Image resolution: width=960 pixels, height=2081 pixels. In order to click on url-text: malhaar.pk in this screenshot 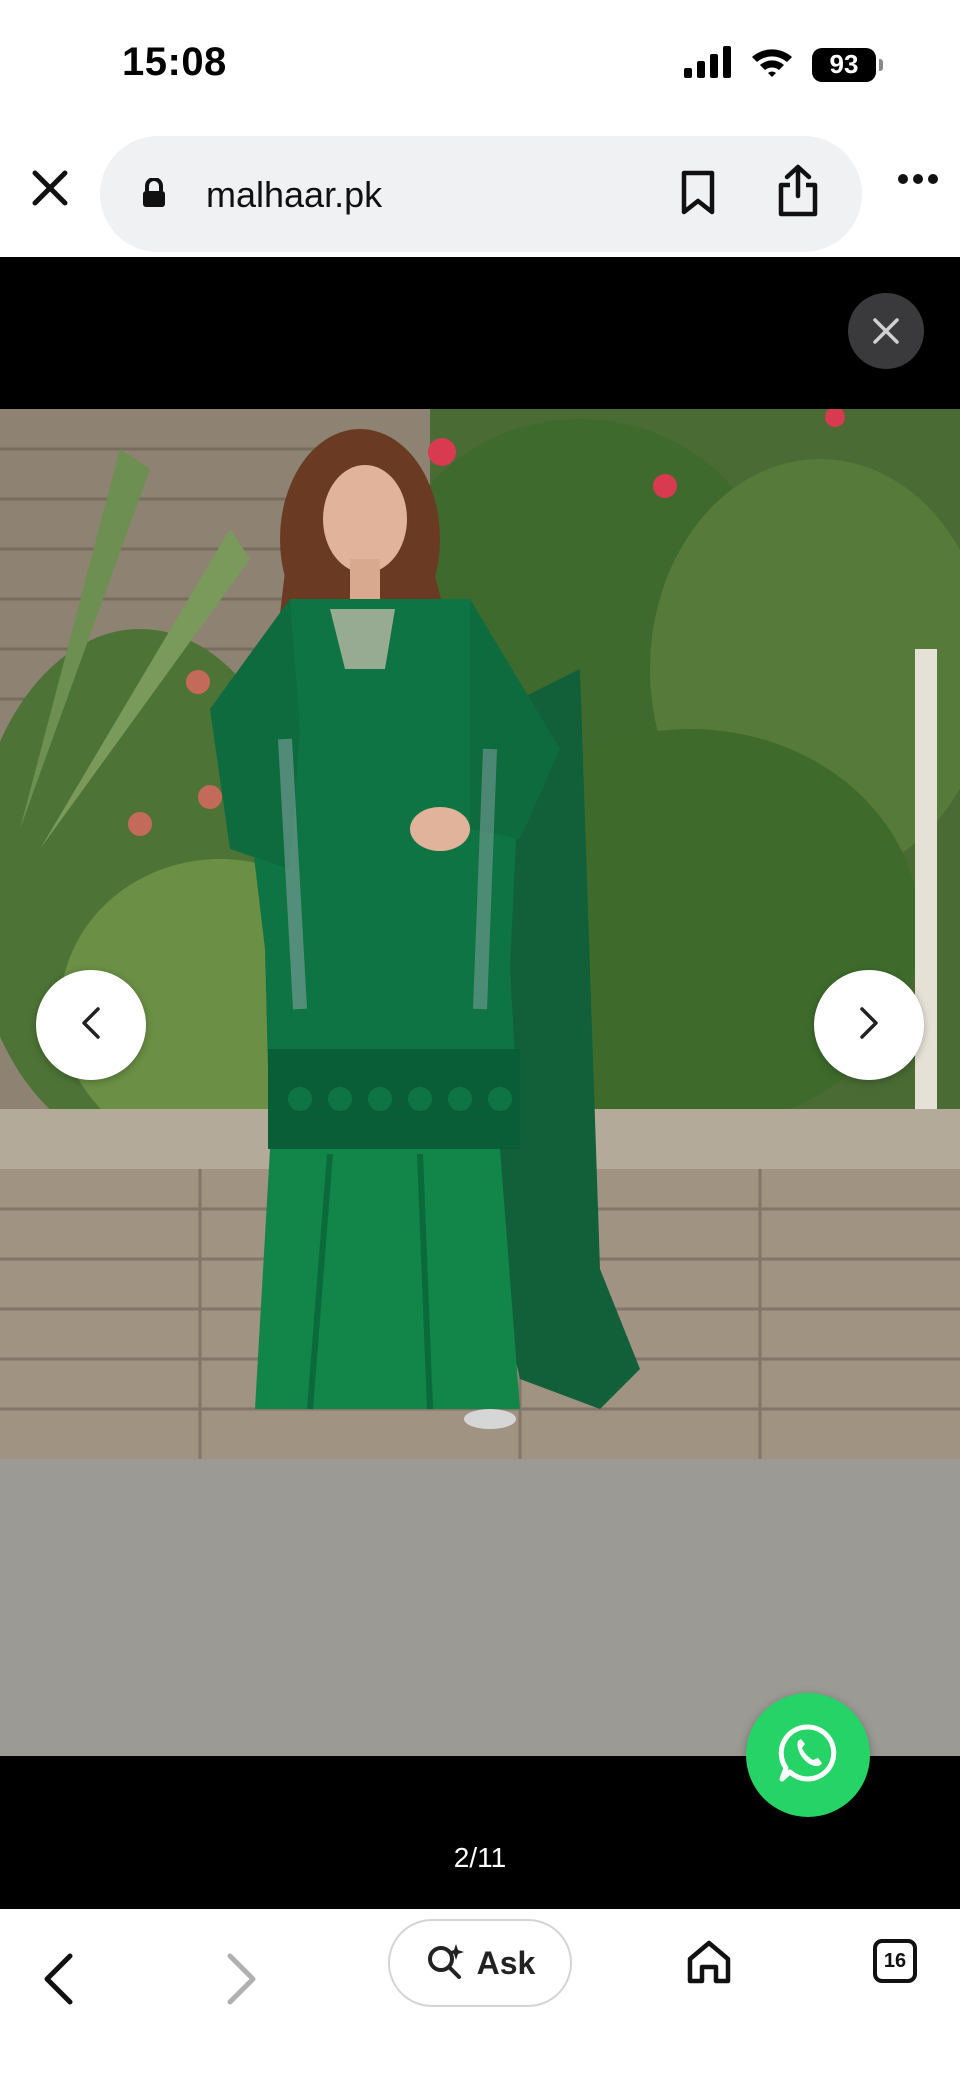, I will do `click(294, 194)`.